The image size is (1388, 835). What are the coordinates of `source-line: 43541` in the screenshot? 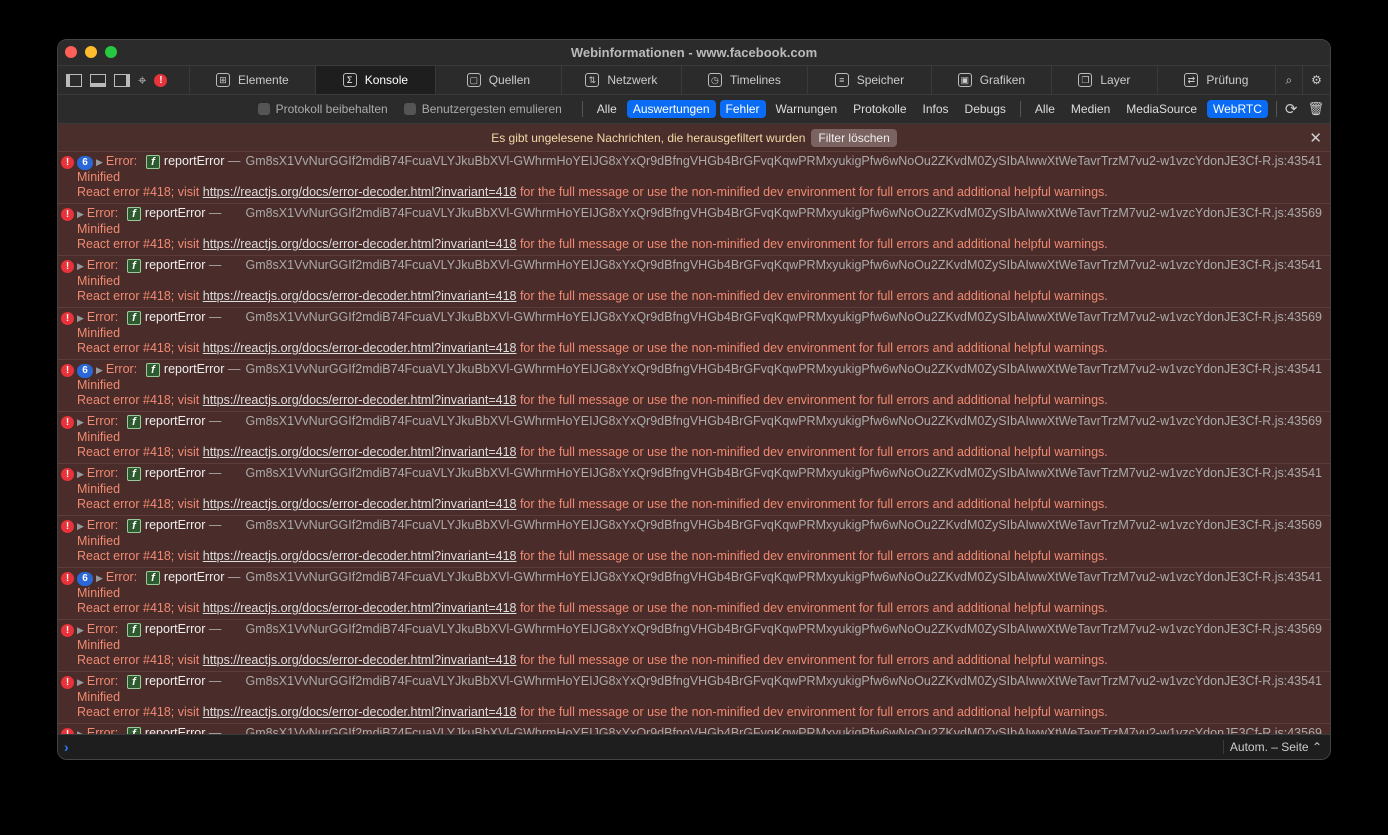 It's located at (1304, 369).